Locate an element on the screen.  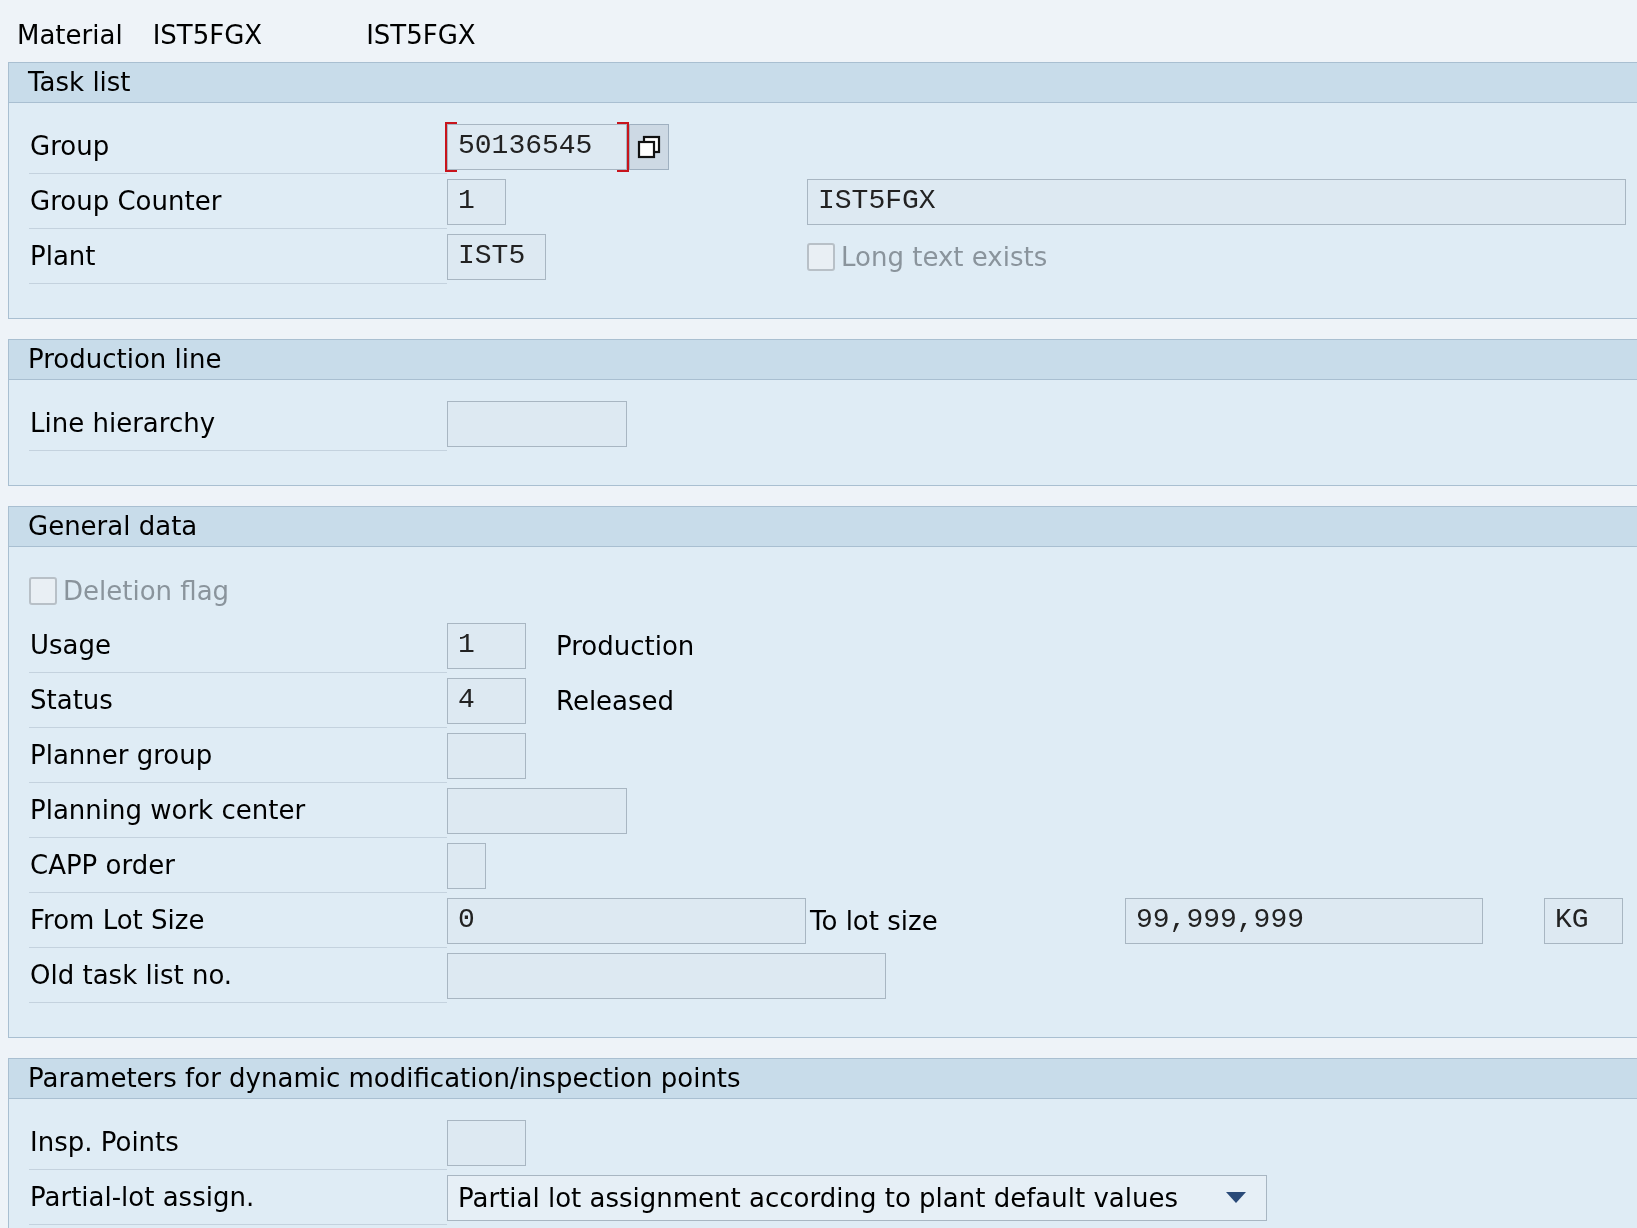
input-field: 50136545 is located at coordinates (537, 146).